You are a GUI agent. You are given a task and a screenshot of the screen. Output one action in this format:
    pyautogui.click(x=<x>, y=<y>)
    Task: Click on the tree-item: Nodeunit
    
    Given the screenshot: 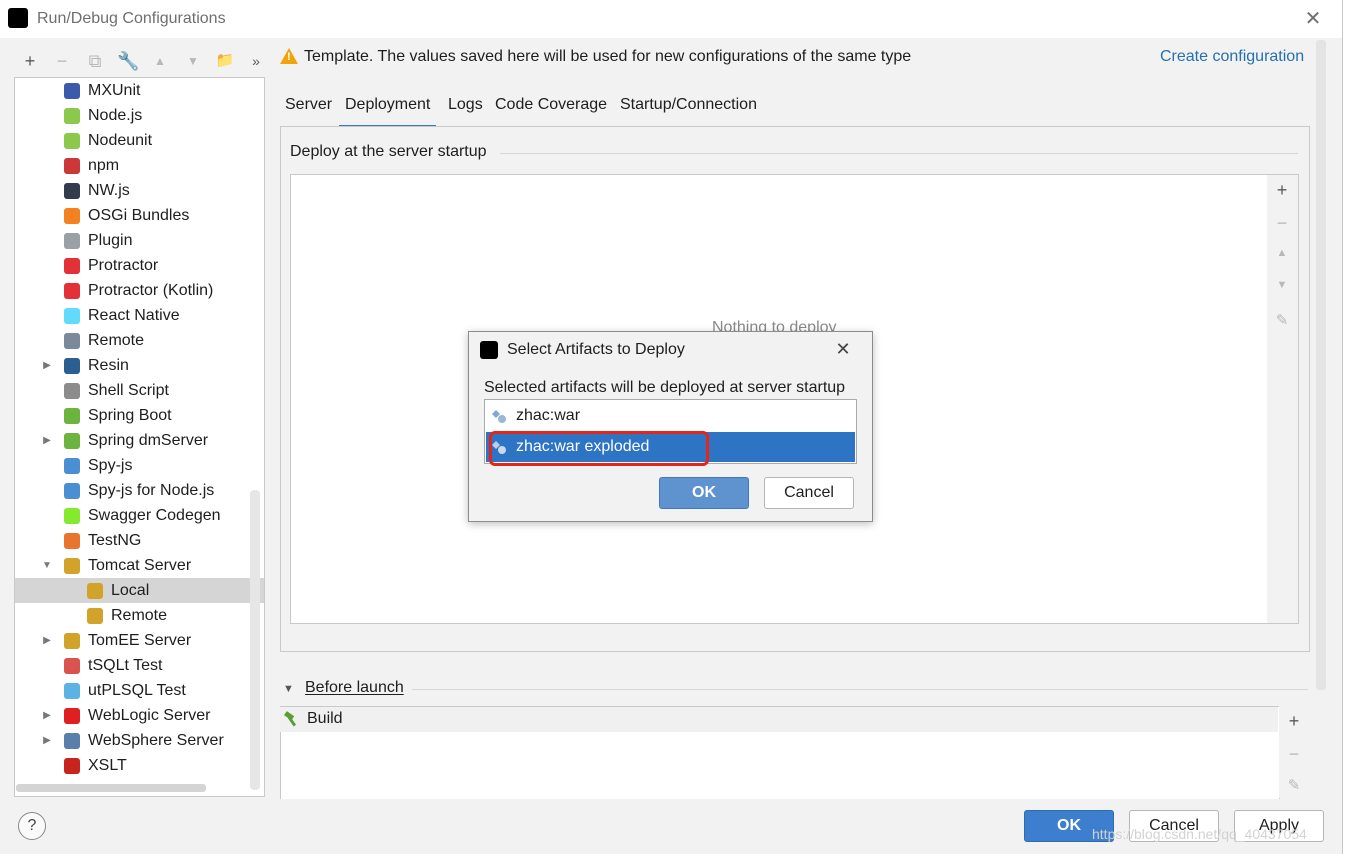 What is the action you would take?
    pyautogui.click(x=139, y=140)
    